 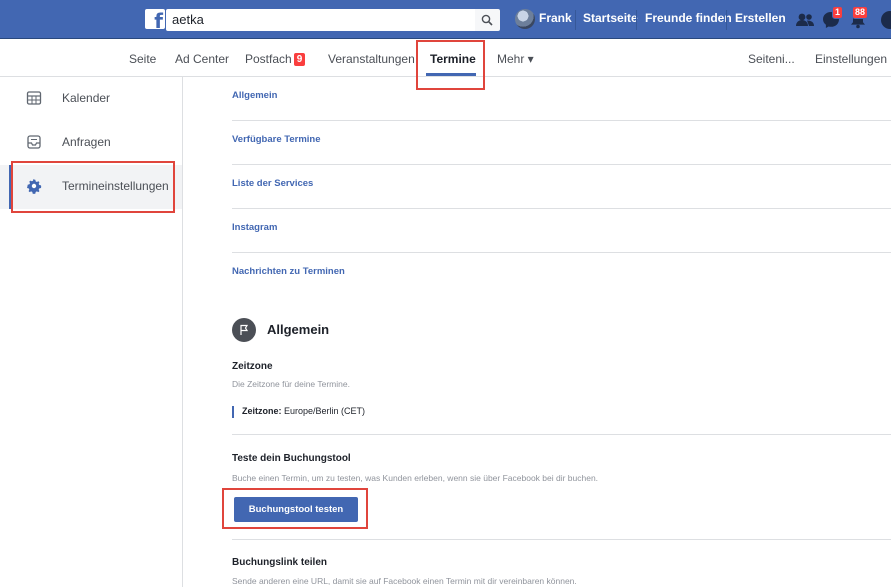 What do you see at coordinates (838, 12) in the screenshot?
I see `messages-badge: 1` at bounding box center [838, 12].